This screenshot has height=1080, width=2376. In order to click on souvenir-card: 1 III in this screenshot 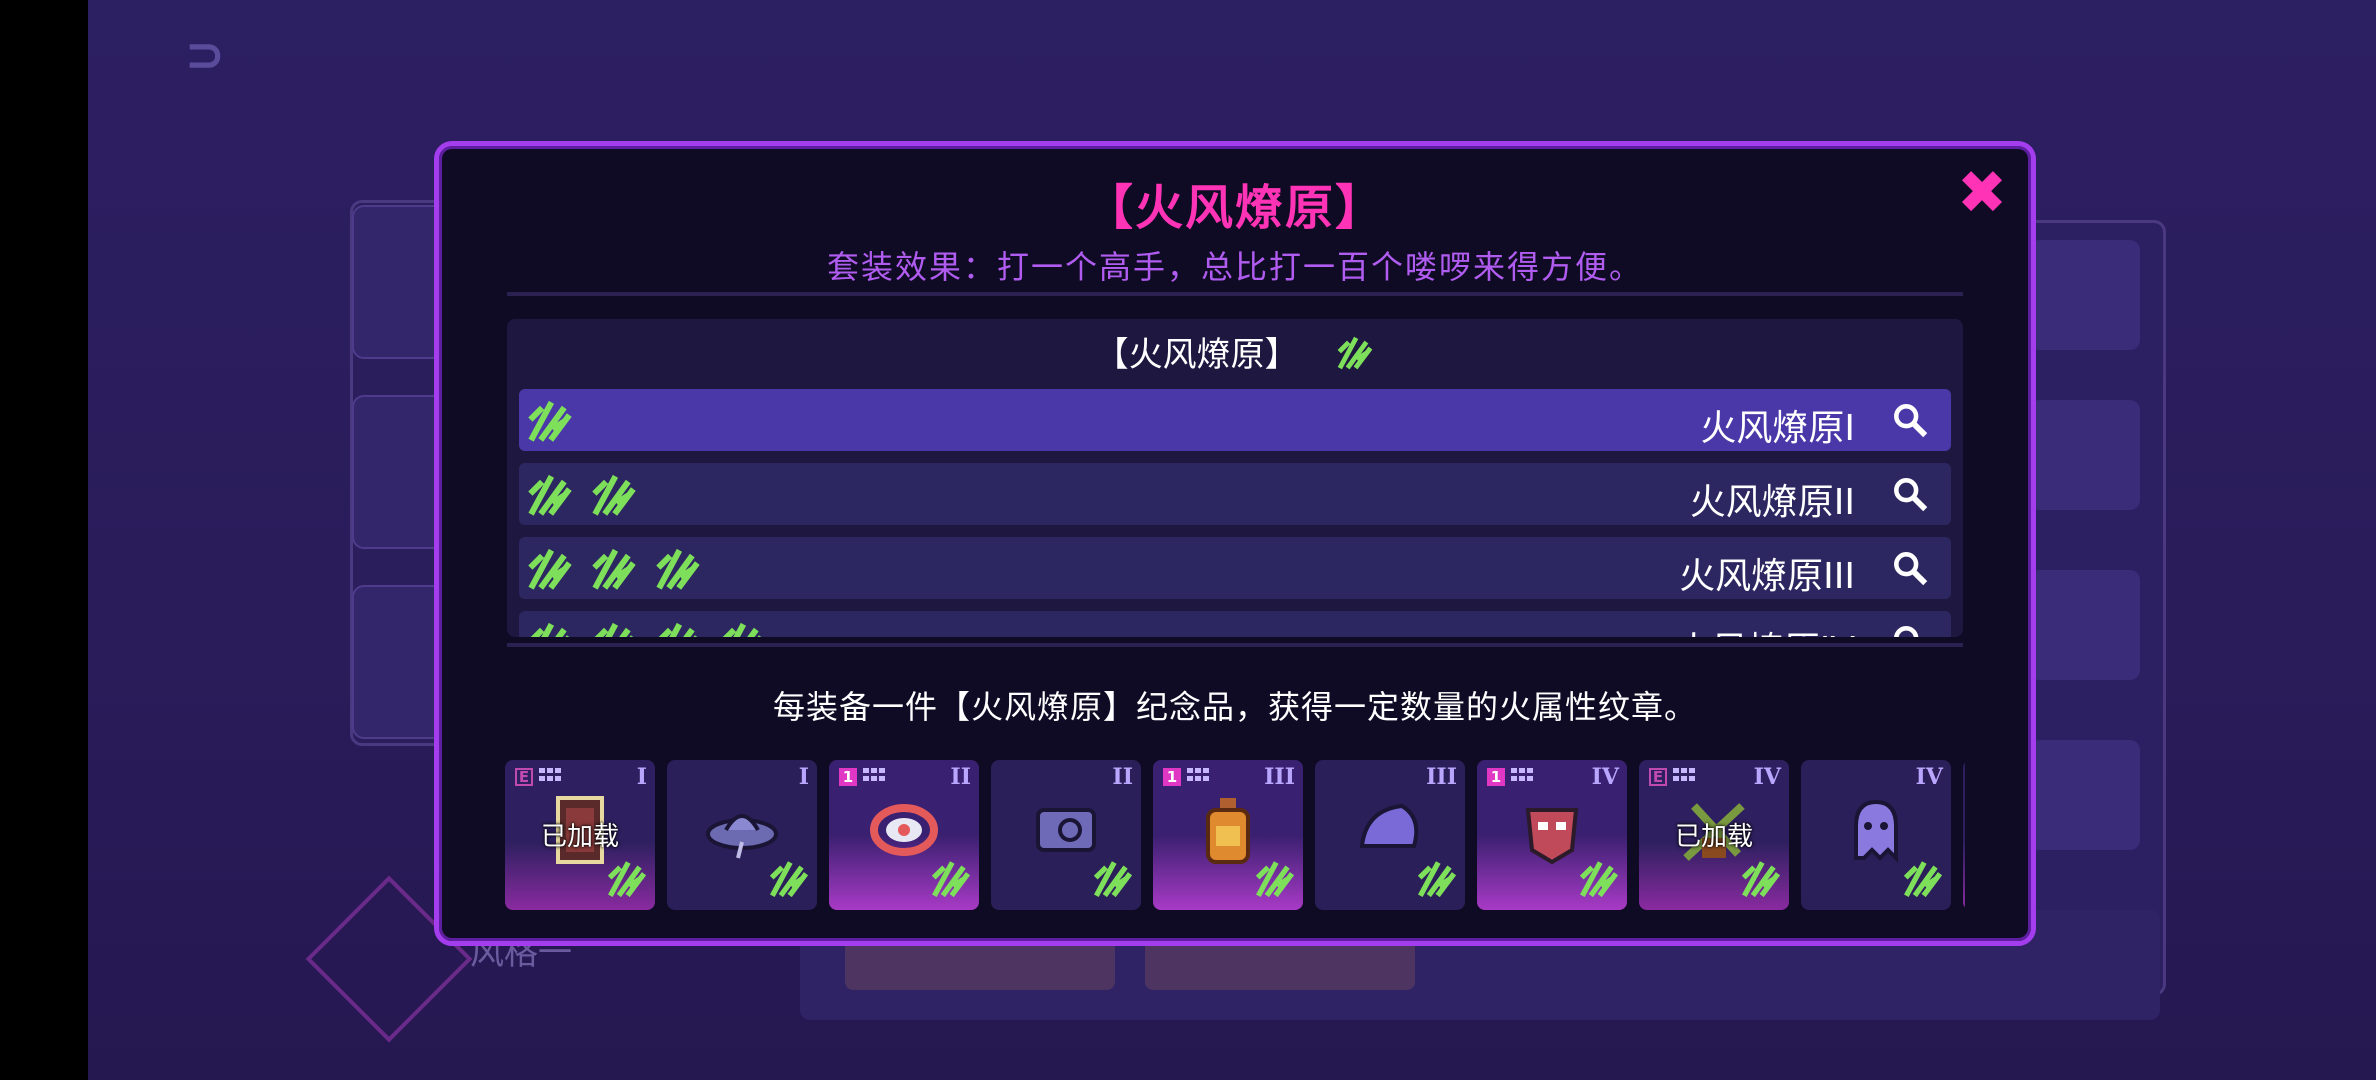, I will do `click(1228, 835)`.